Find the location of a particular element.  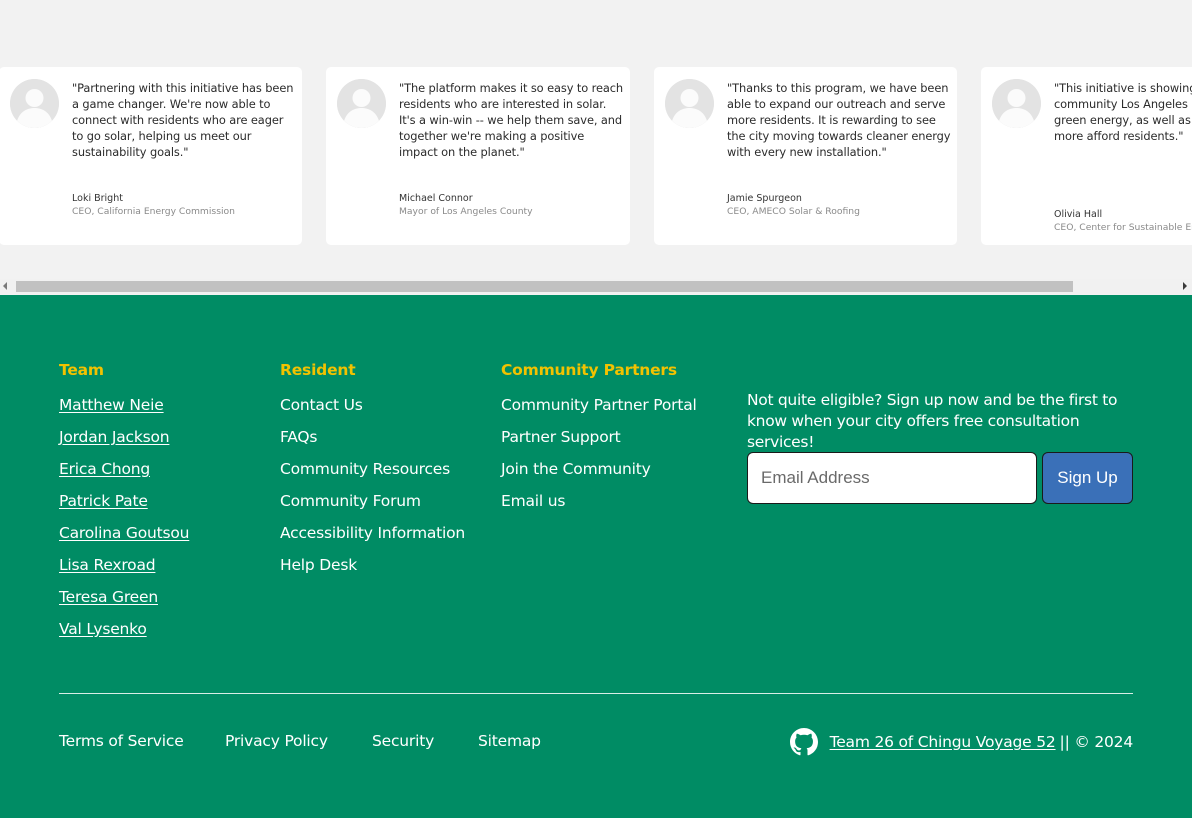

testimonial-role: Mayor of Los Angeles County is located at coordinates (466, 211).